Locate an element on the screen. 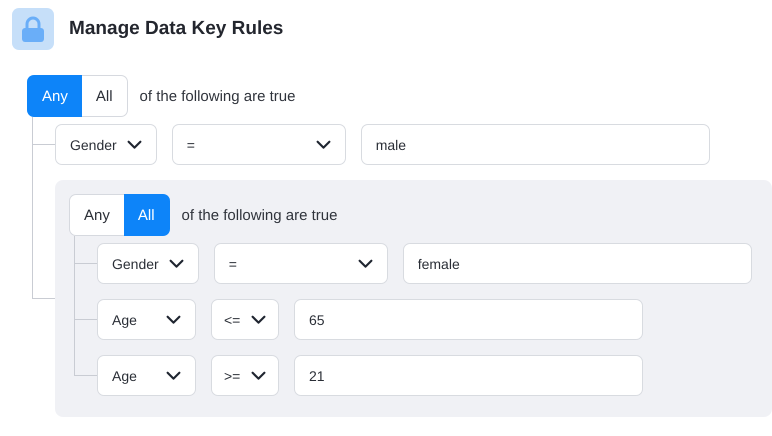  value-field: 21 is located at coordinates (468, 375).